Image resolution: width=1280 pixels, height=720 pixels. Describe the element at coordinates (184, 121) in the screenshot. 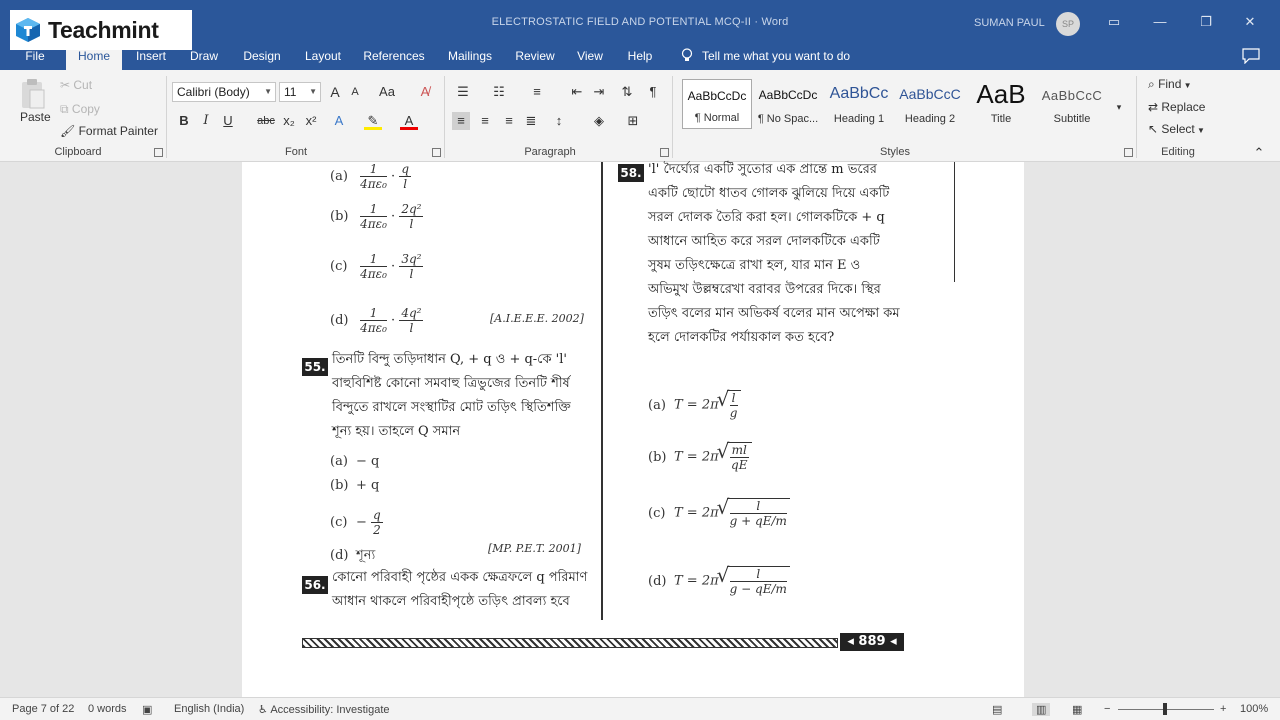

I see `bold-button: B` at that location.